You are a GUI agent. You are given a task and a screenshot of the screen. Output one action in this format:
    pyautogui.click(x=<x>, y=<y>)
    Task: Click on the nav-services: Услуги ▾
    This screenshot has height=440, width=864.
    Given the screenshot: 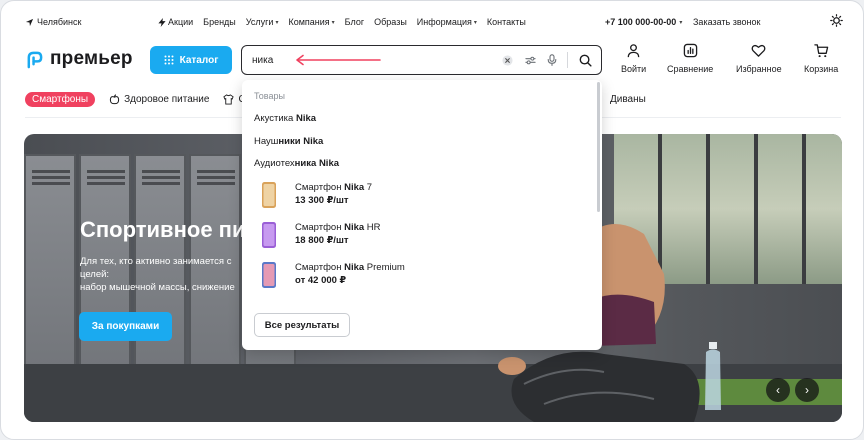 What is the action you would take?
    pyautogui.click(x=262, y=22)
    